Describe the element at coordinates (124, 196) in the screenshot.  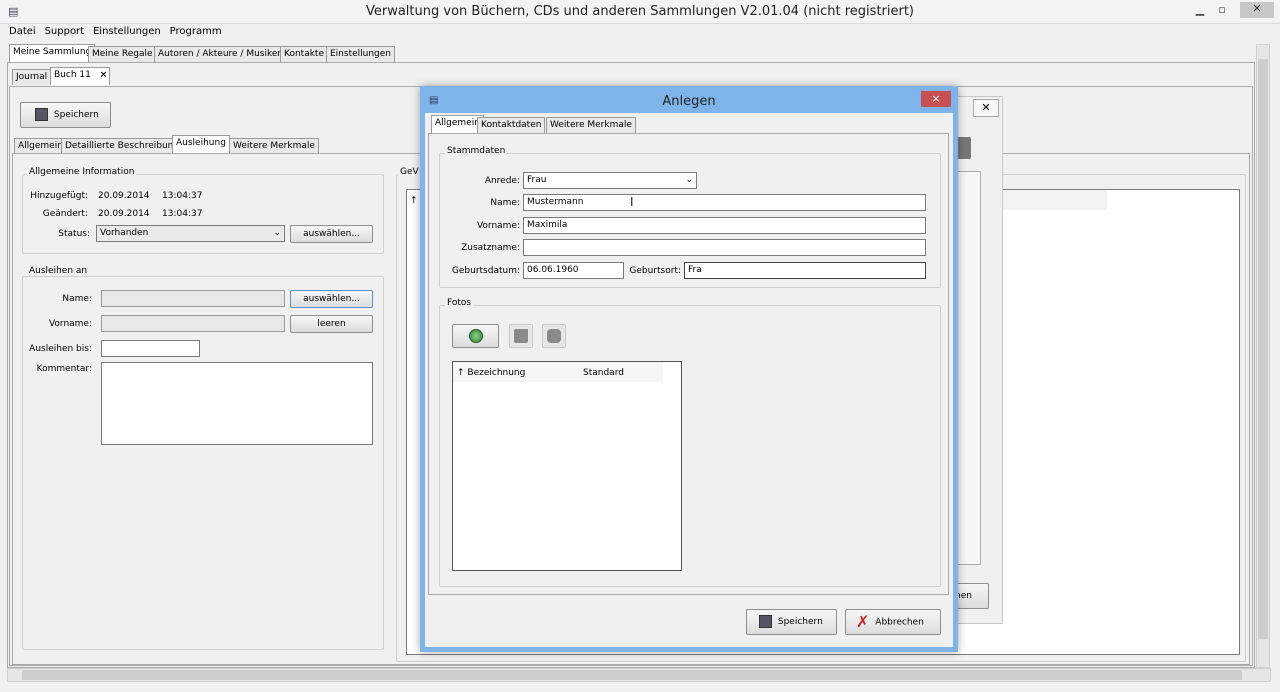
I see `added-date: 20.09.2014` at that location.